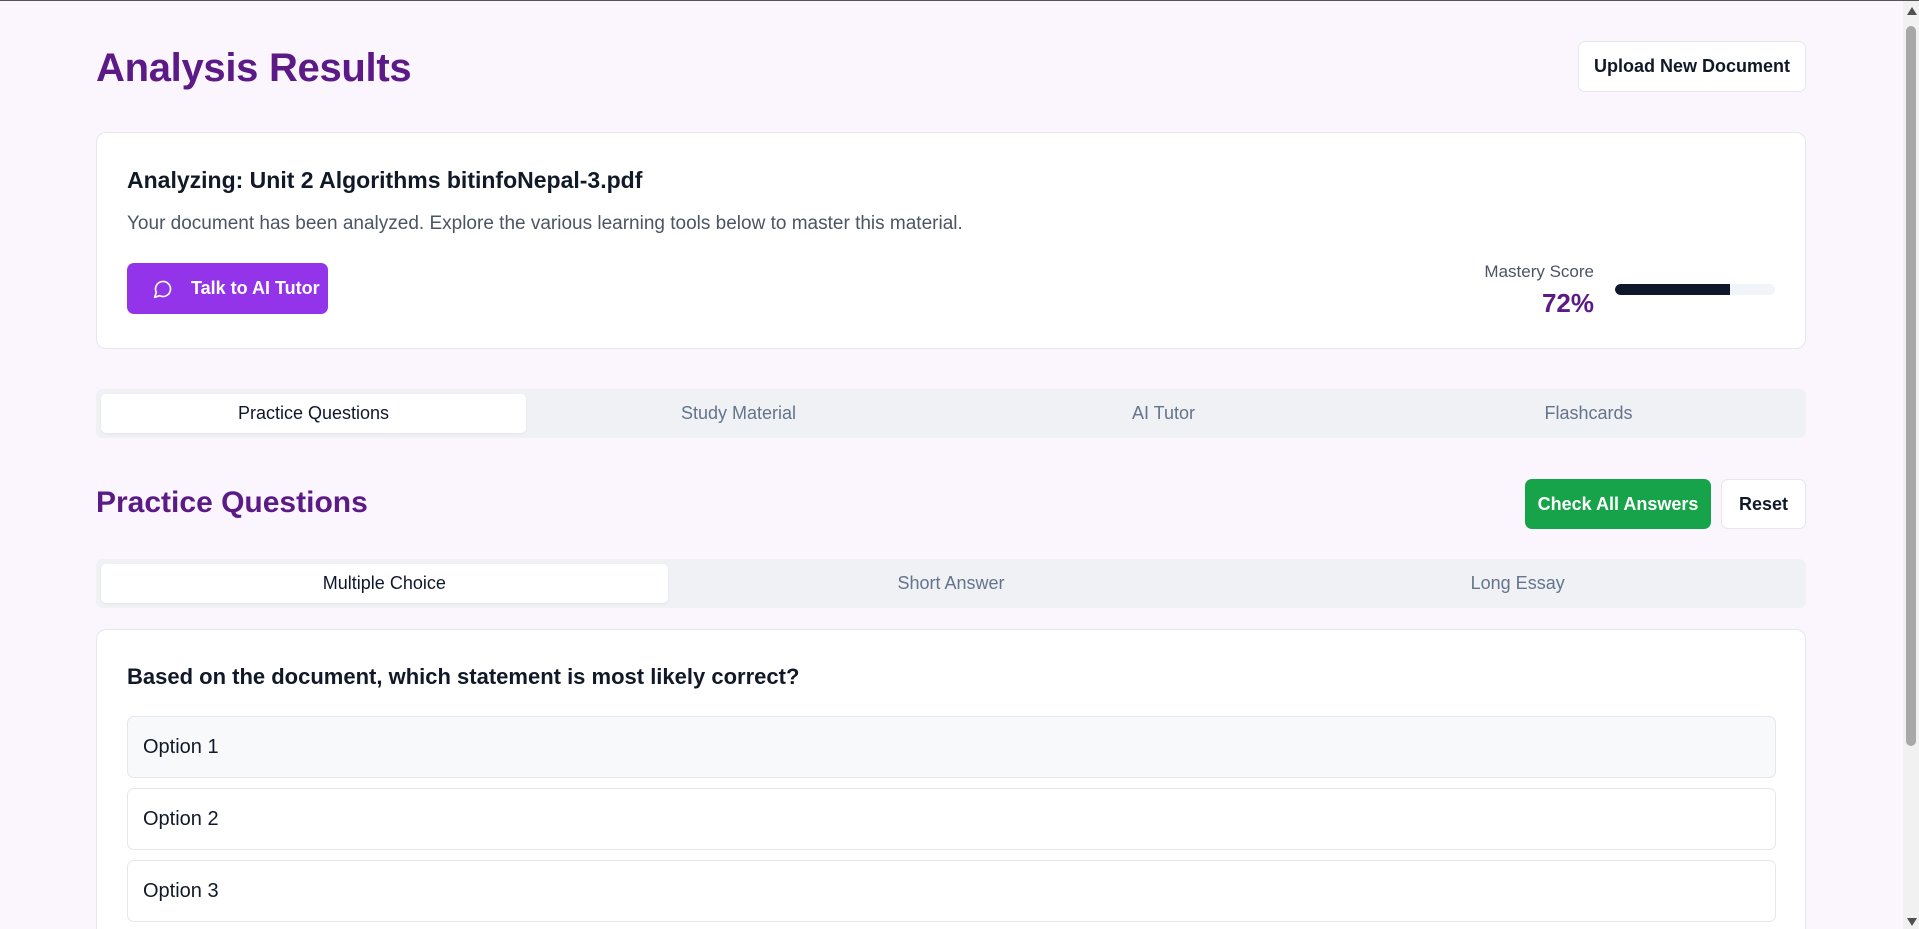 The width and height of the screenshot is (1919, 929). What do you see at coordinates (1673, 289) in the screenshot?
I see `mastery-progress-fill` at bounding box center [1673, 289].